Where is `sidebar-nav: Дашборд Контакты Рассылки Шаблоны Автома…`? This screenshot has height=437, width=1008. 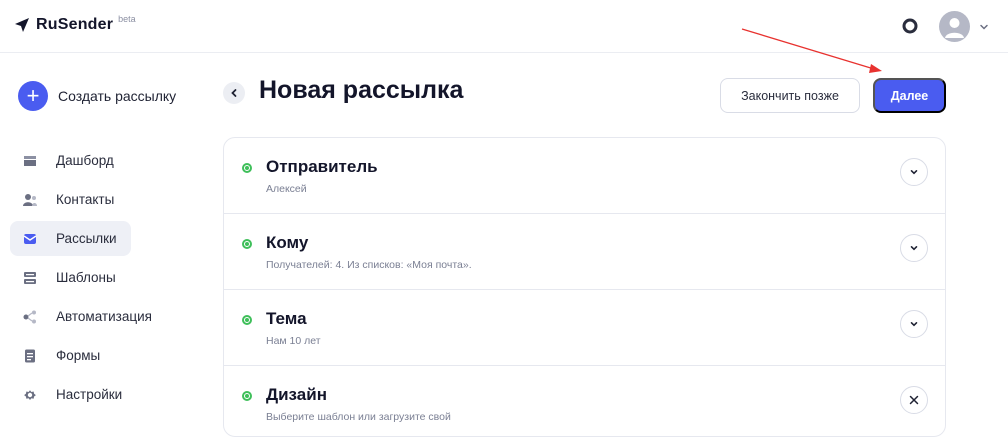 sidebar-nav: Дашборд Контакты Рассылки Шаблоны Автома… is located at coordinates (81, 279).